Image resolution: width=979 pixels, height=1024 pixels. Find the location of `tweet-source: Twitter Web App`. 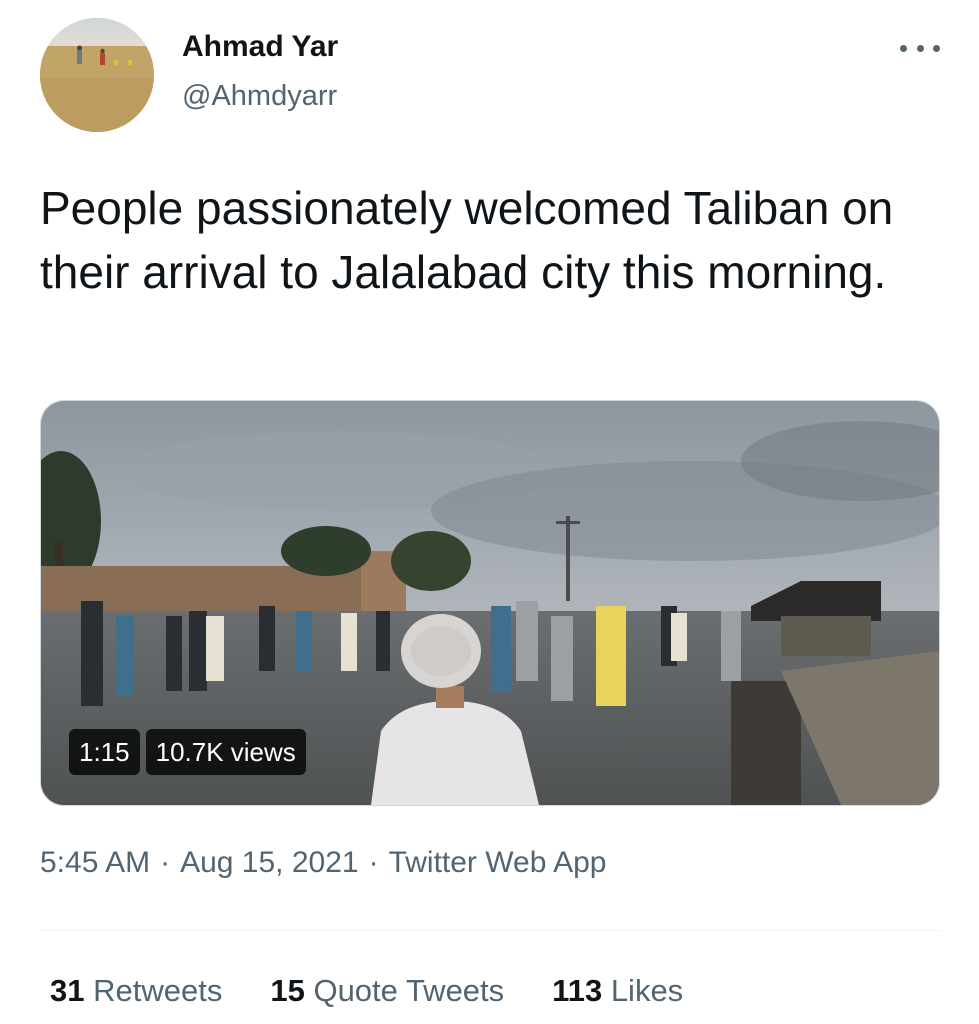

tweet-source: Twitter Web App is located at coordinates (498, 863).